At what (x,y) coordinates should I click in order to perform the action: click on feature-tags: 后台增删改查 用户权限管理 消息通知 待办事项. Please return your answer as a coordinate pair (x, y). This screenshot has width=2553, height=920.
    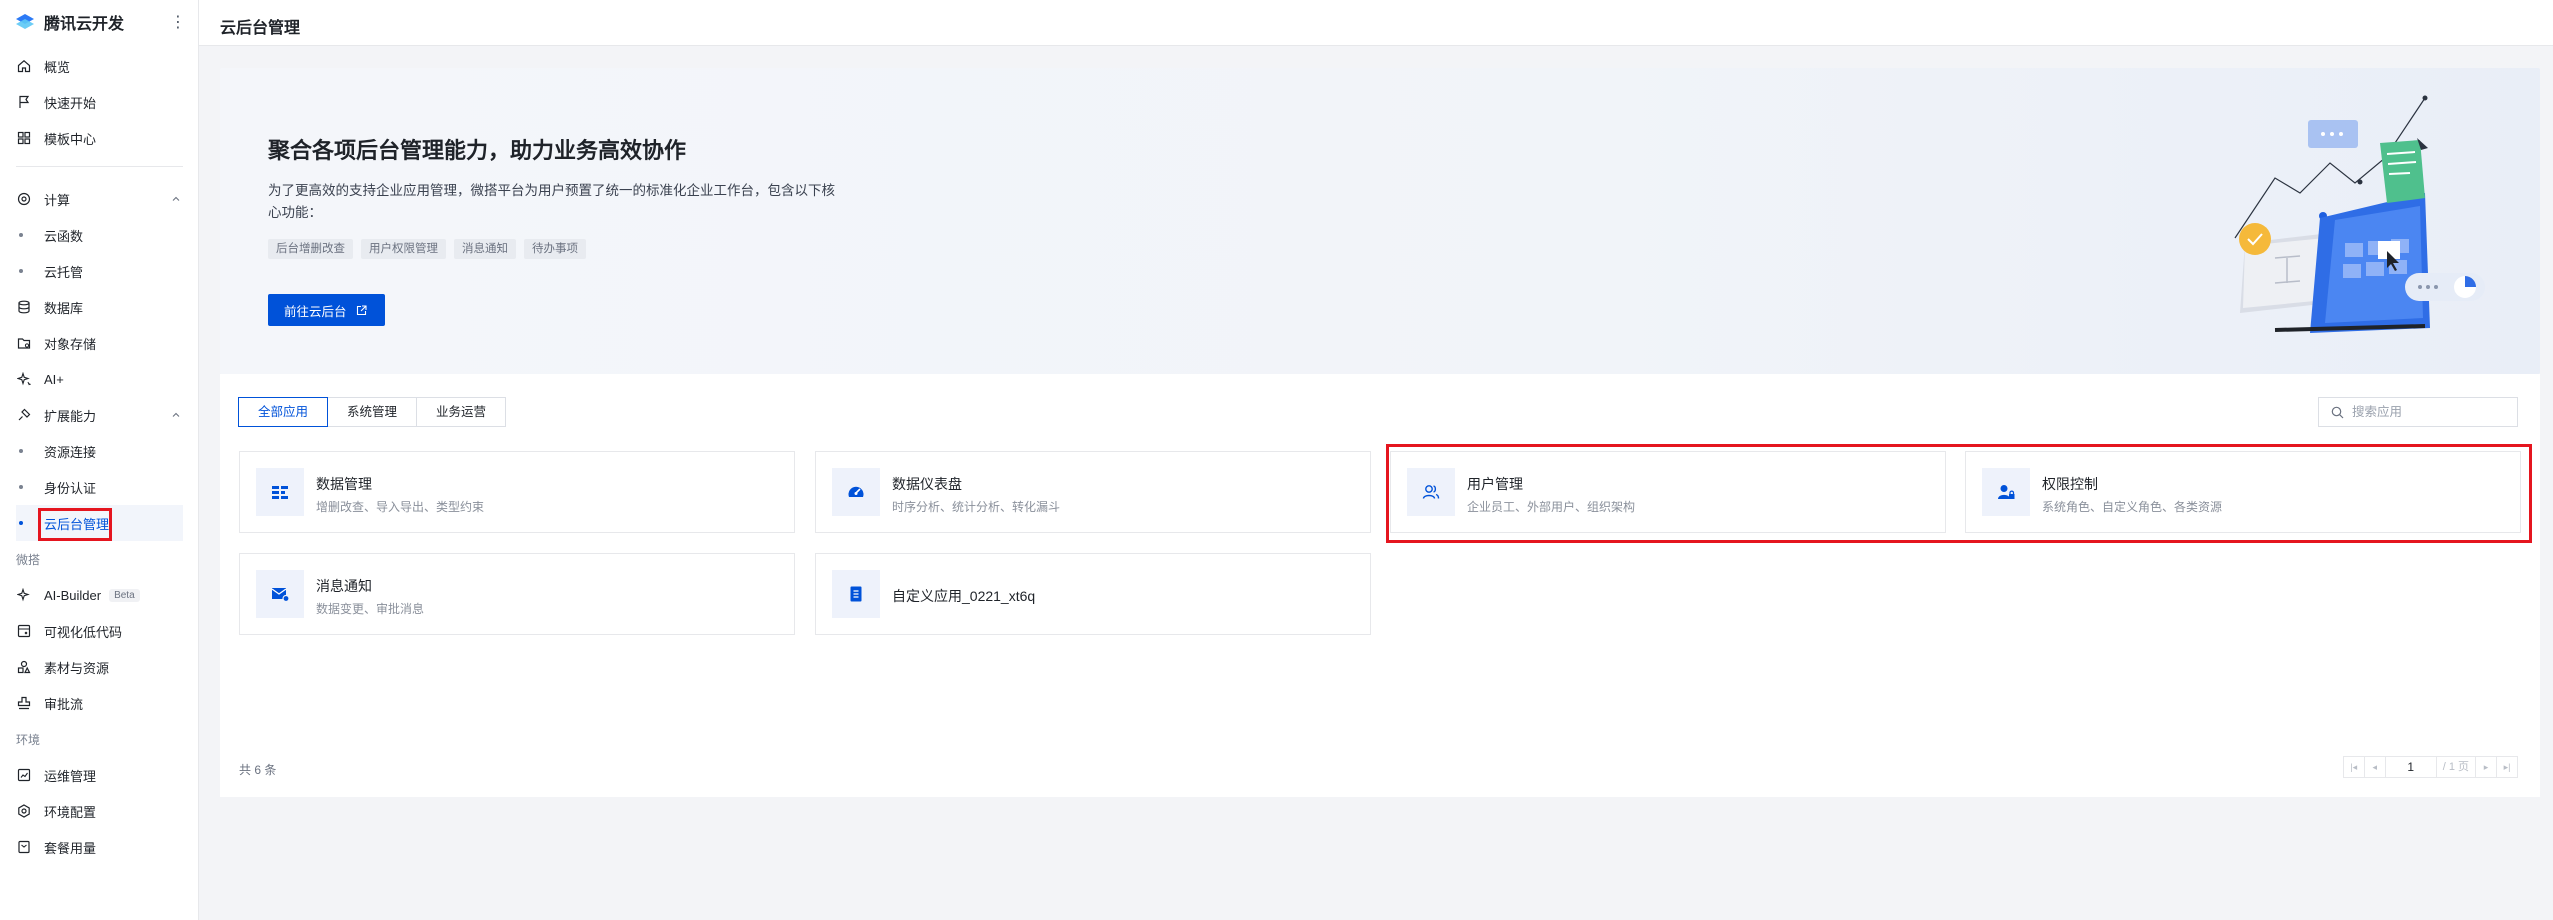
    Looking at the image, I should click on (427, 249).